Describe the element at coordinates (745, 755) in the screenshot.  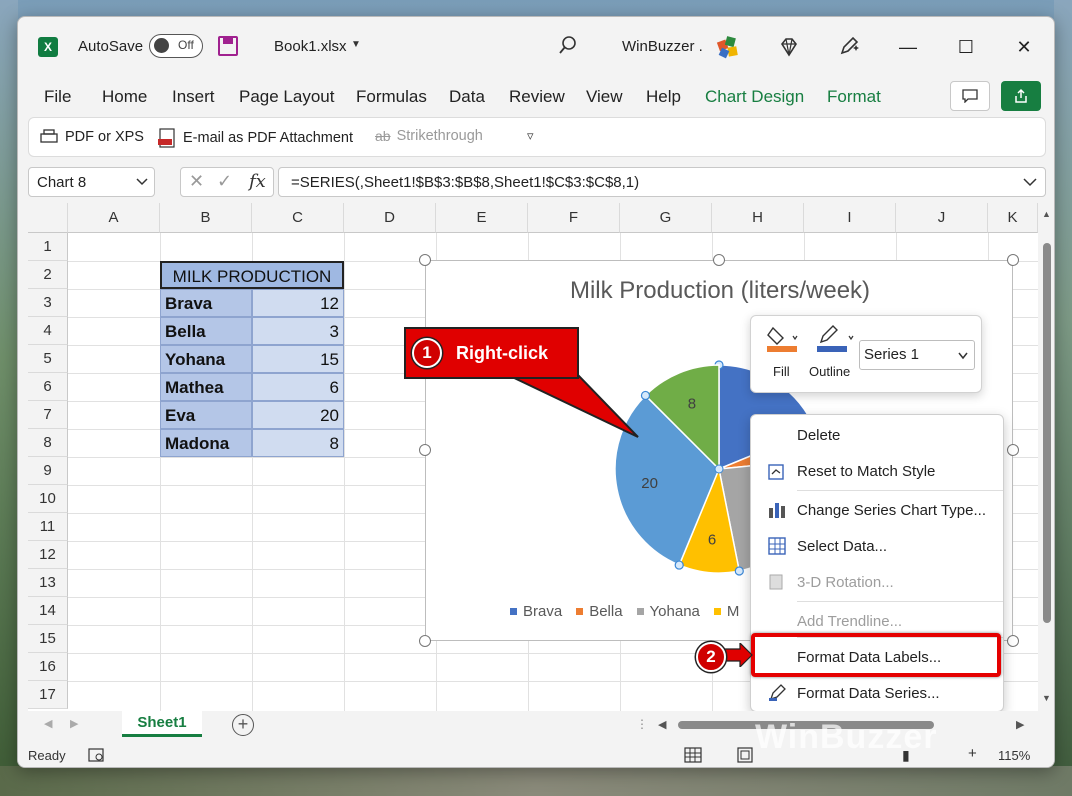
I see `page-layout-view-icon` at that location.